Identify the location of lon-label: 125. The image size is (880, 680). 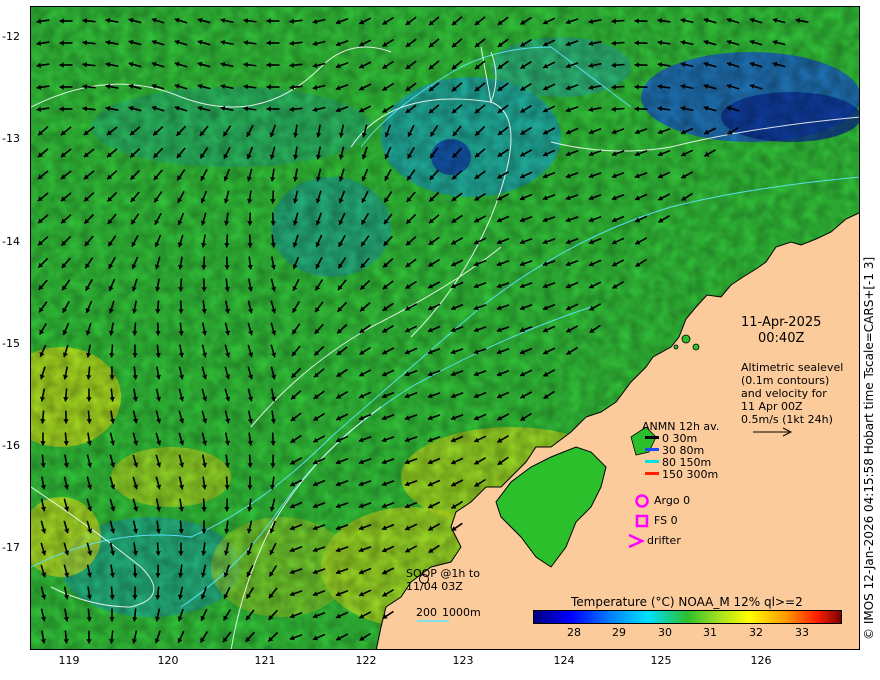
(661, 660).